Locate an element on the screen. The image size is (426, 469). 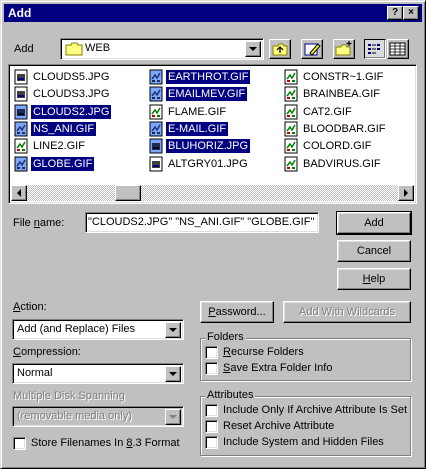
compression-value: Normal is located at coordinates (35, 373).